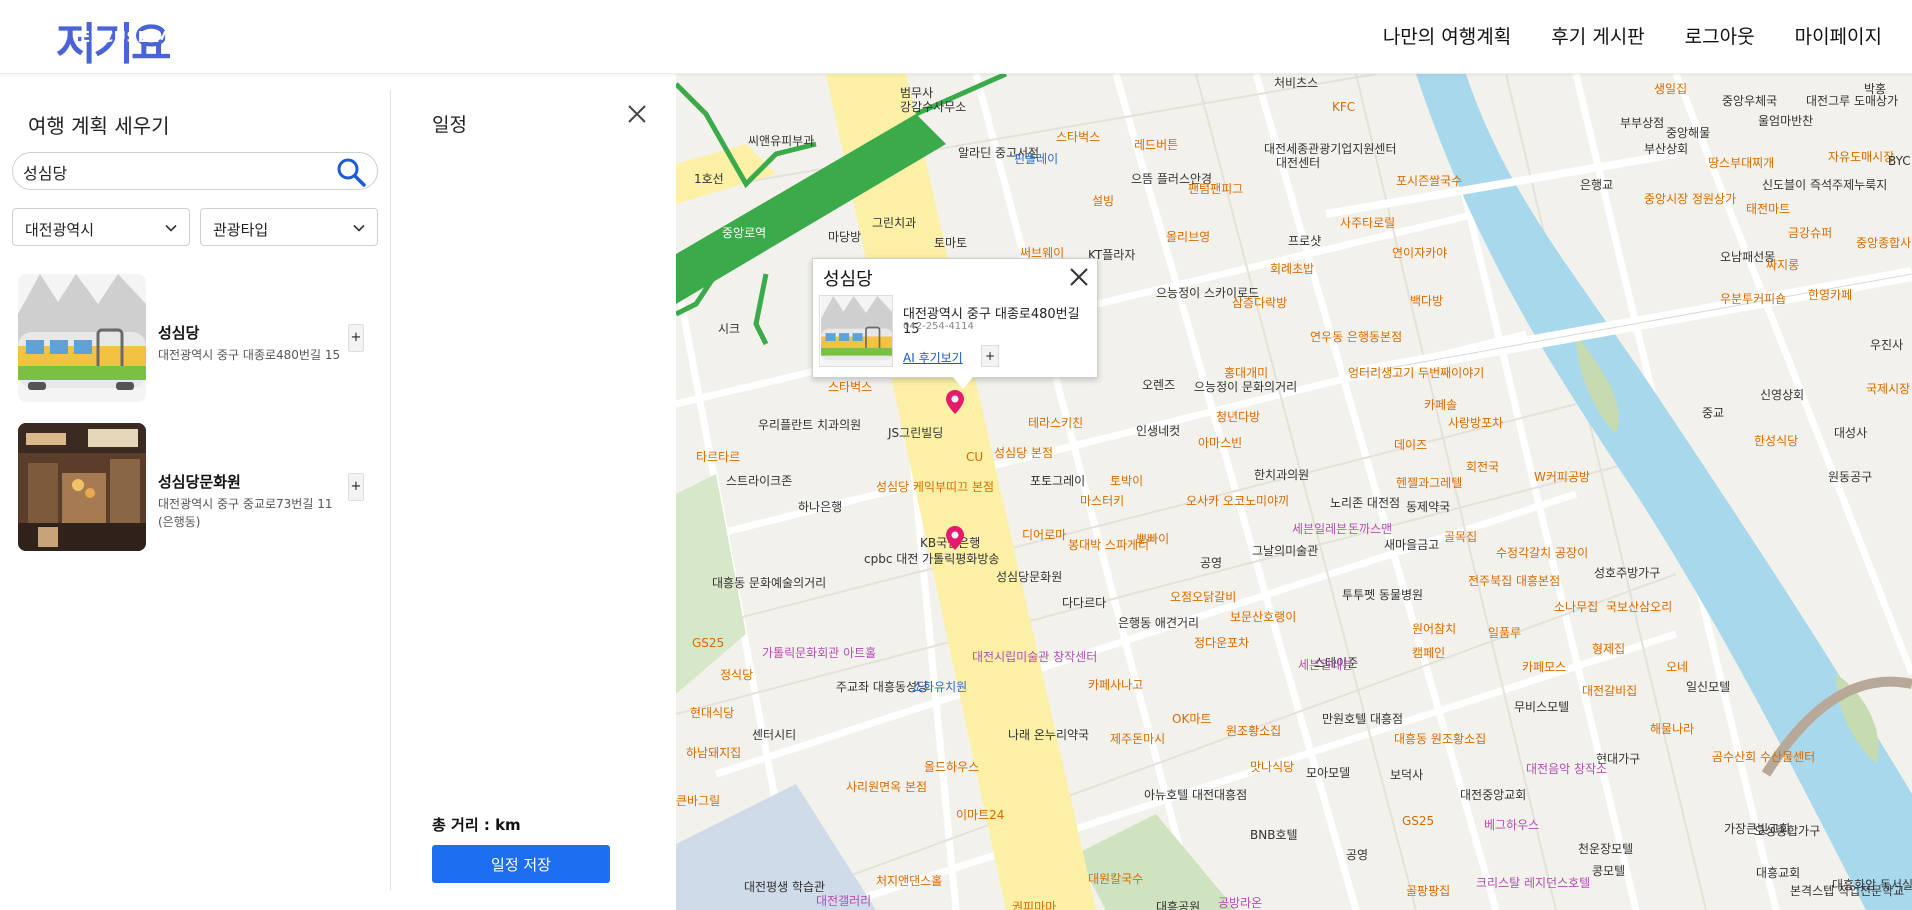 The image size is (1912, 910). What do you see at coordinates (820, 507) in the screenshot?
I see `map-label: 하나은행` at bounding box center [820, 507].